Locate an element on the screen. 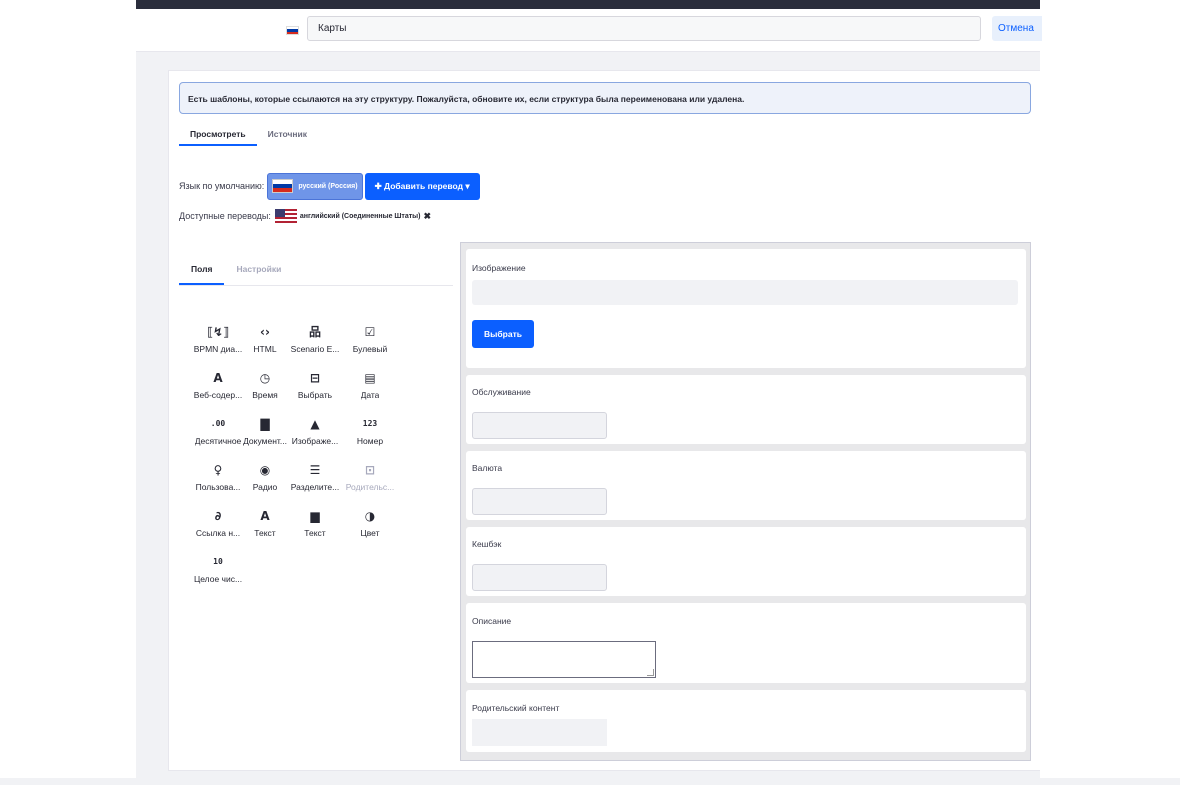 The image size is (1180, 785). field-label: Время is located at coordinates (265, 395).